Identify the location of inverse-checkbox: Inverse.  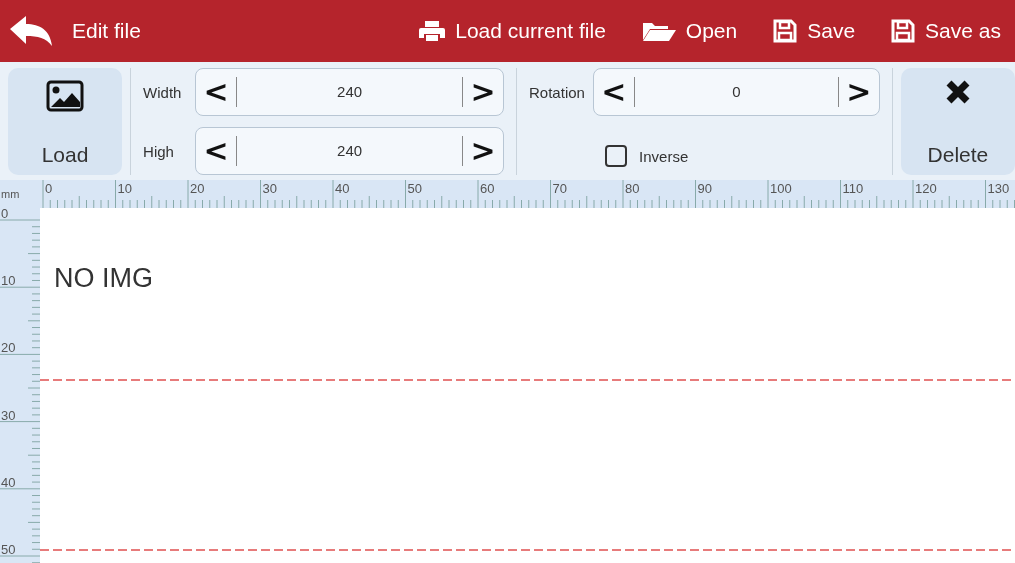
(609, 156).